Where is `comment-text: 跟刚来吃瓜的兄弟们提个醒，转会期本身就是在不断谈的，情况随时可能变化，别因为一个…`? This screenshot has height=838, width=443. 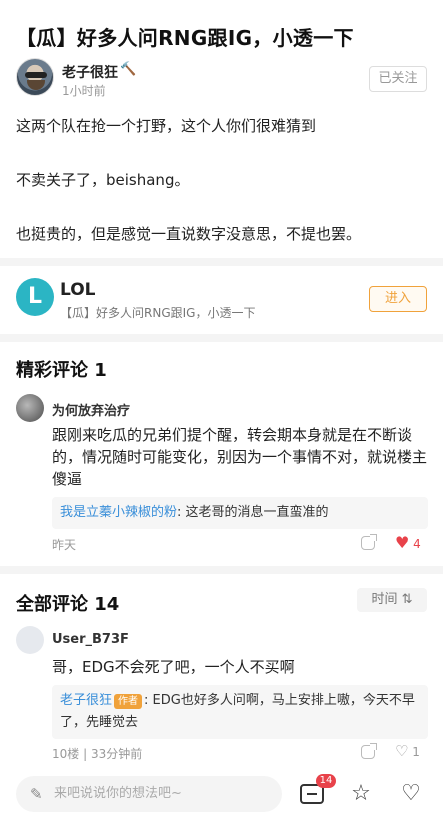 comment-text: 跟刚来吃瓜的兄弟们提个醒，转会期本身就是在不断谈的，情况随时可能变化，别因为一个… is located at coordinates (240, 457).